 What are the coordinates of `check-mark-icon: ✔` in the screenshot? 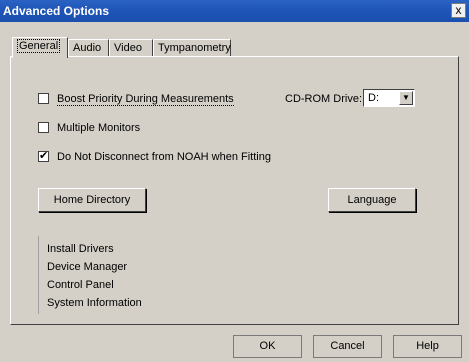 It's located at (44, 155).